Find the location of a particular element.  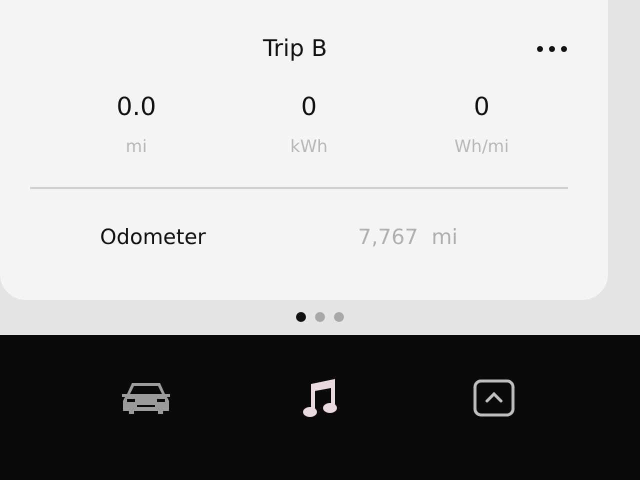

chevron-up-icon is located at coordinates (494, 397).